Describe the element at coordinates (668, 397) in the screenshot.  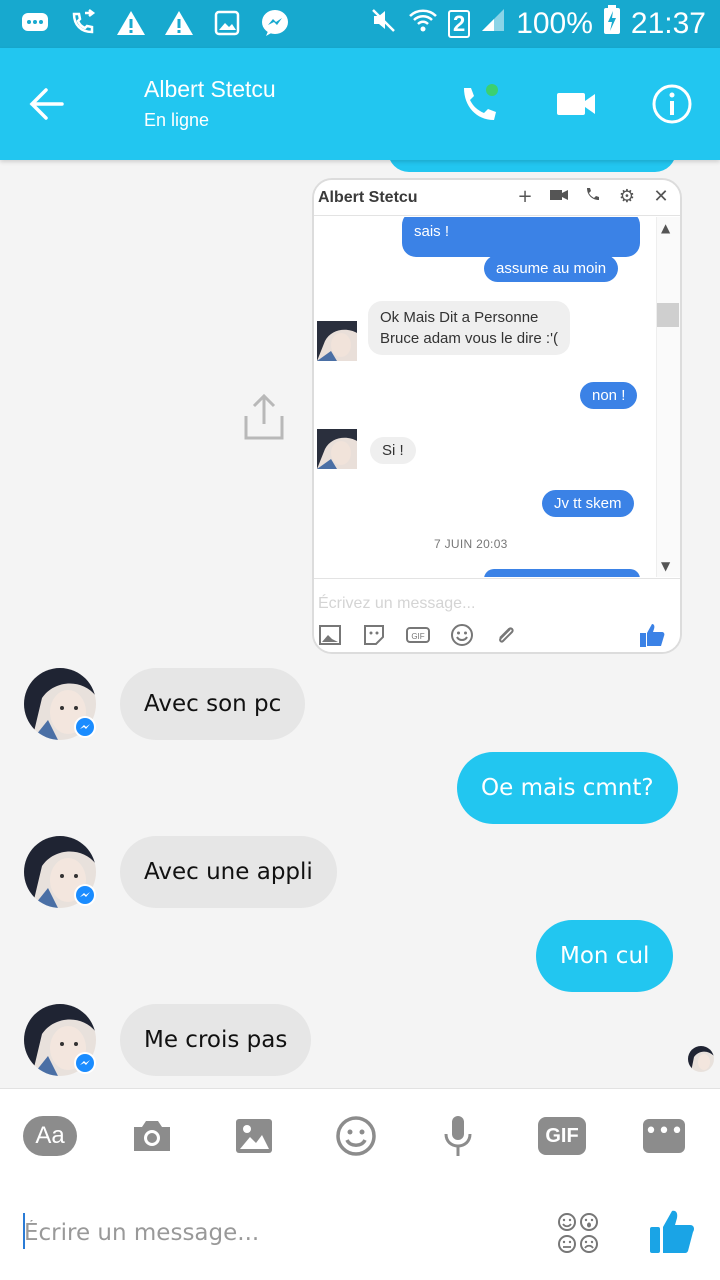
I see `screenshot-scrollbar: ▲ ▼` at that location.